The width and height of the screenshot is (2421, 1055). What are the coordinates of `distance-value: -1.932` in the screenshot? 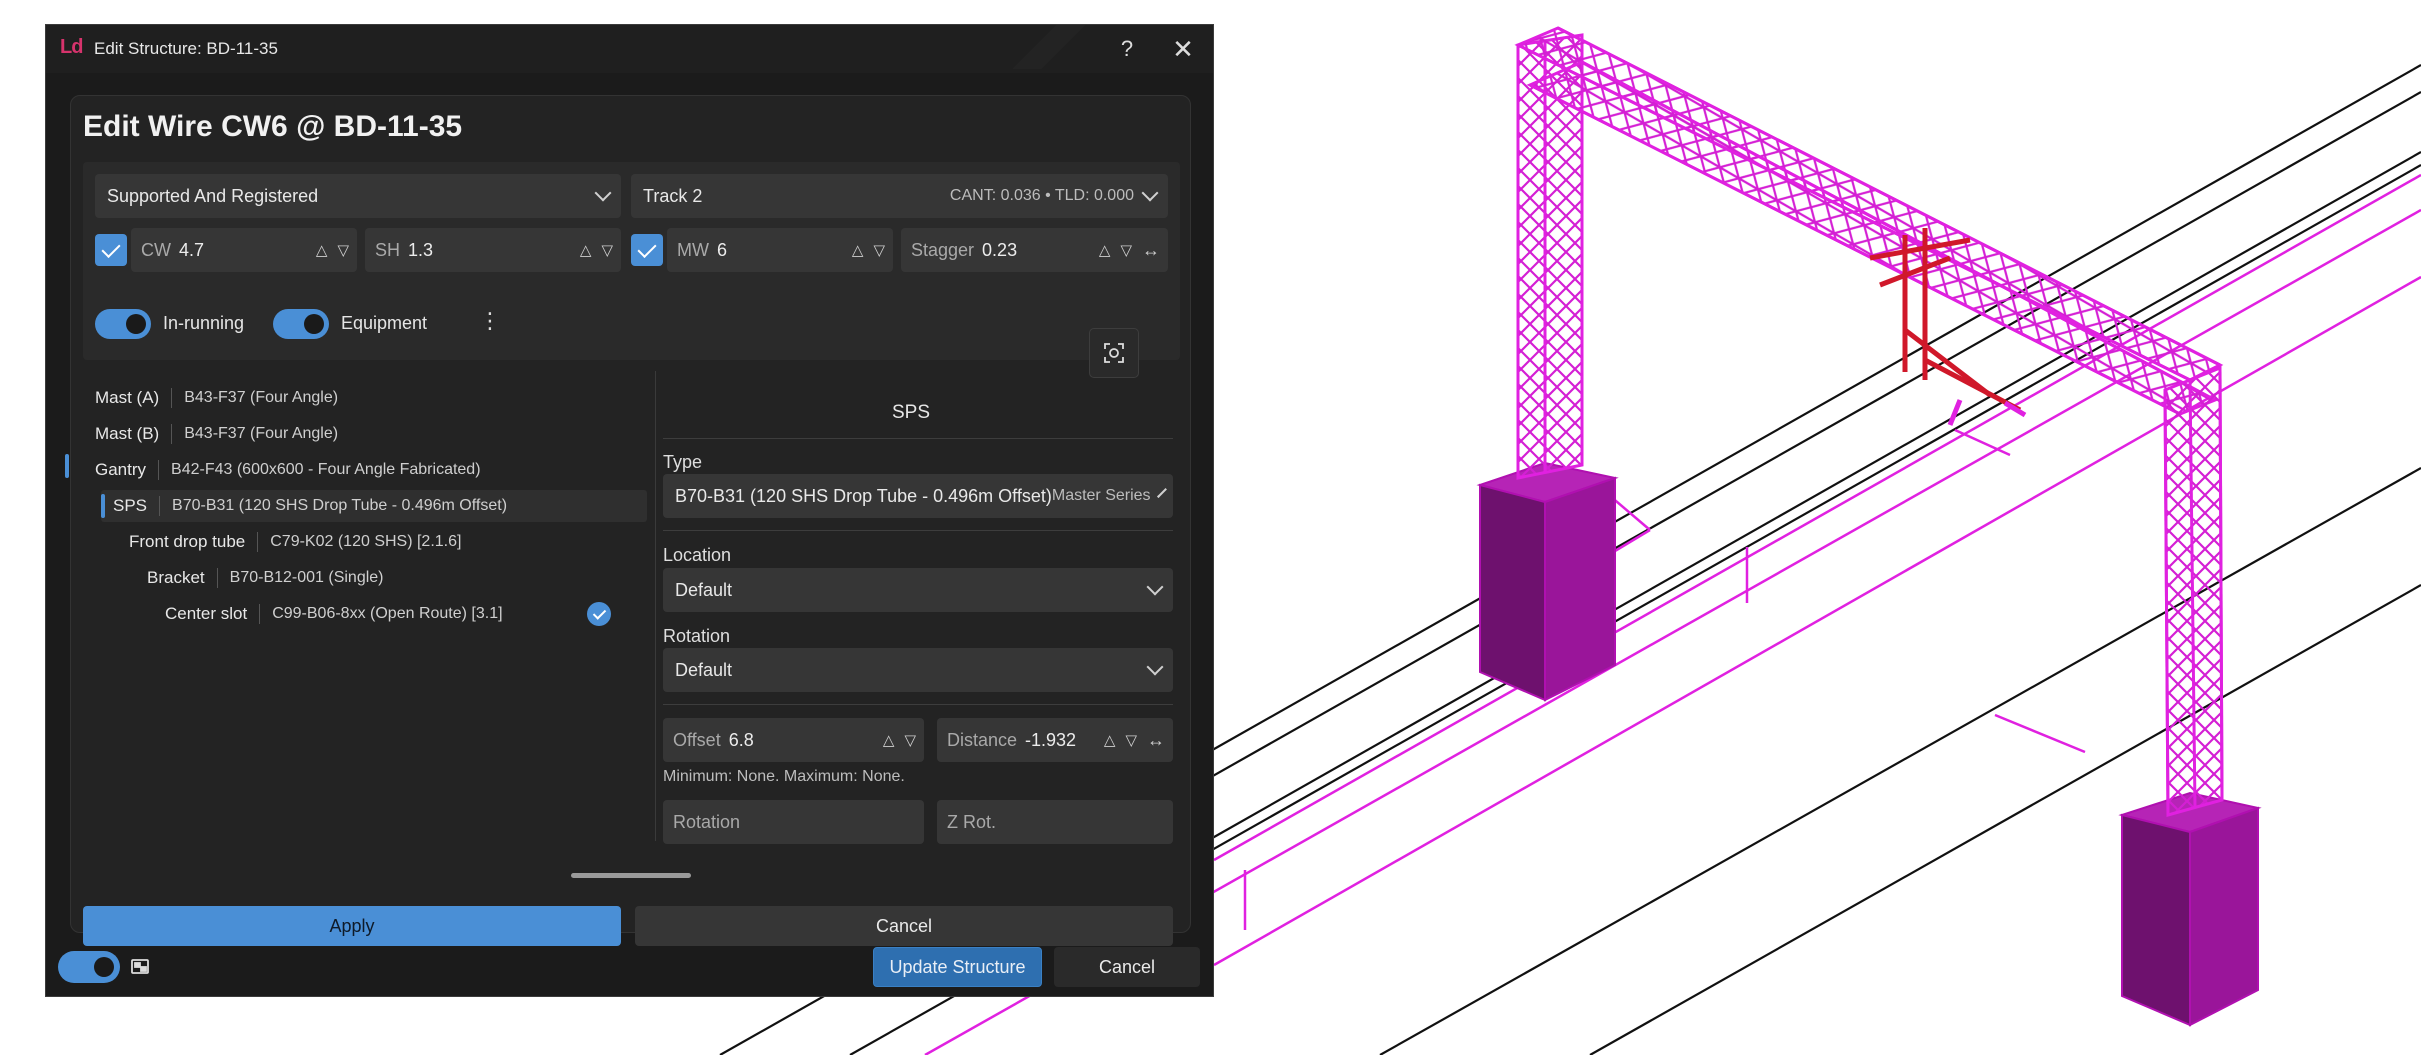 It's located at (1051, 739).